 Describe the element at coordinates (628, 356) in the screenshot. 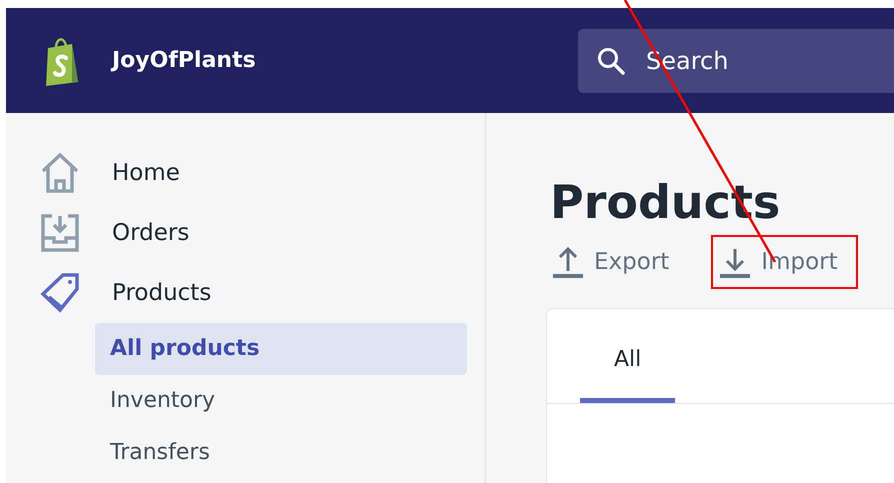

I see `filter-tab: All` at that location.